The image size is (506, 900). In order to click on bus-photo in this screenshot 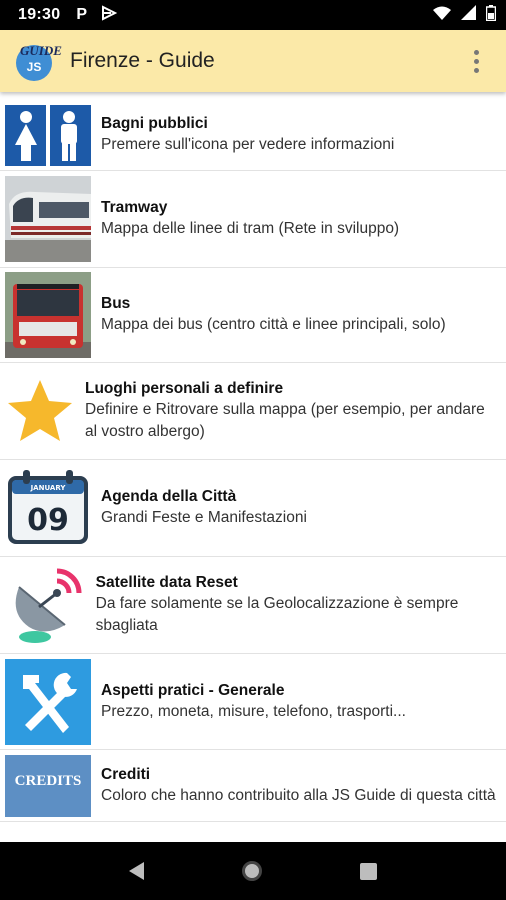, I will do `click(48, 315)`.